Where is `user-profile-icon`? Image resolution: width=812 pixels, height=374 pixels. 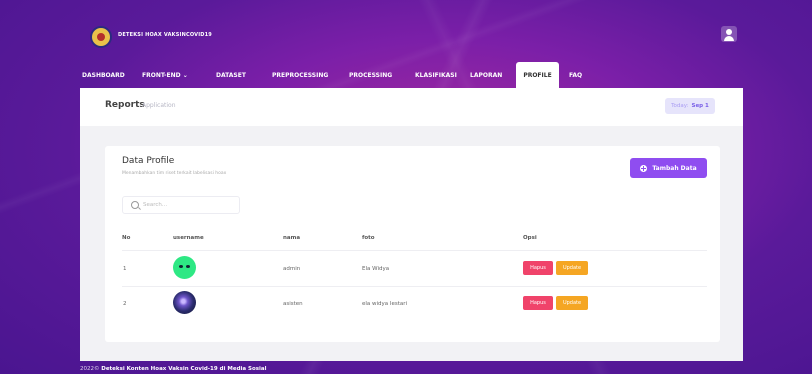
user-profile-icon is located at coordinates (729, 34).